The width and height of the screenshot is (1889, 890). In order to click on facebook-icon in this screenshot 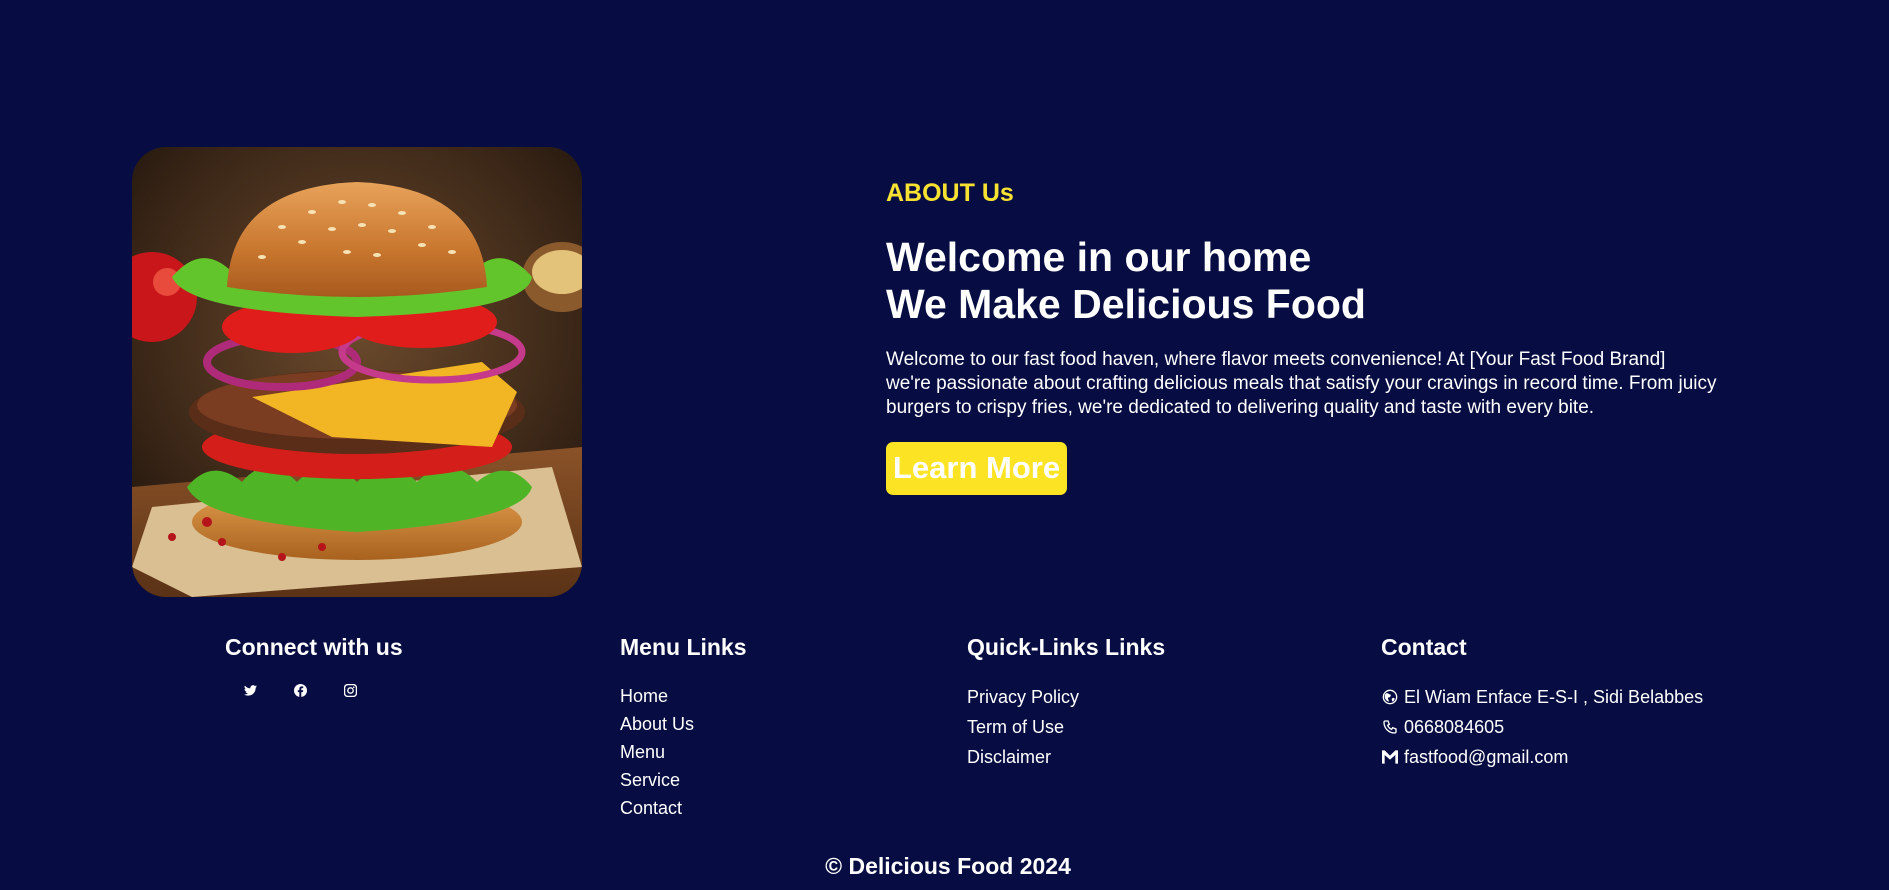, I will do `click(300, 690)`.